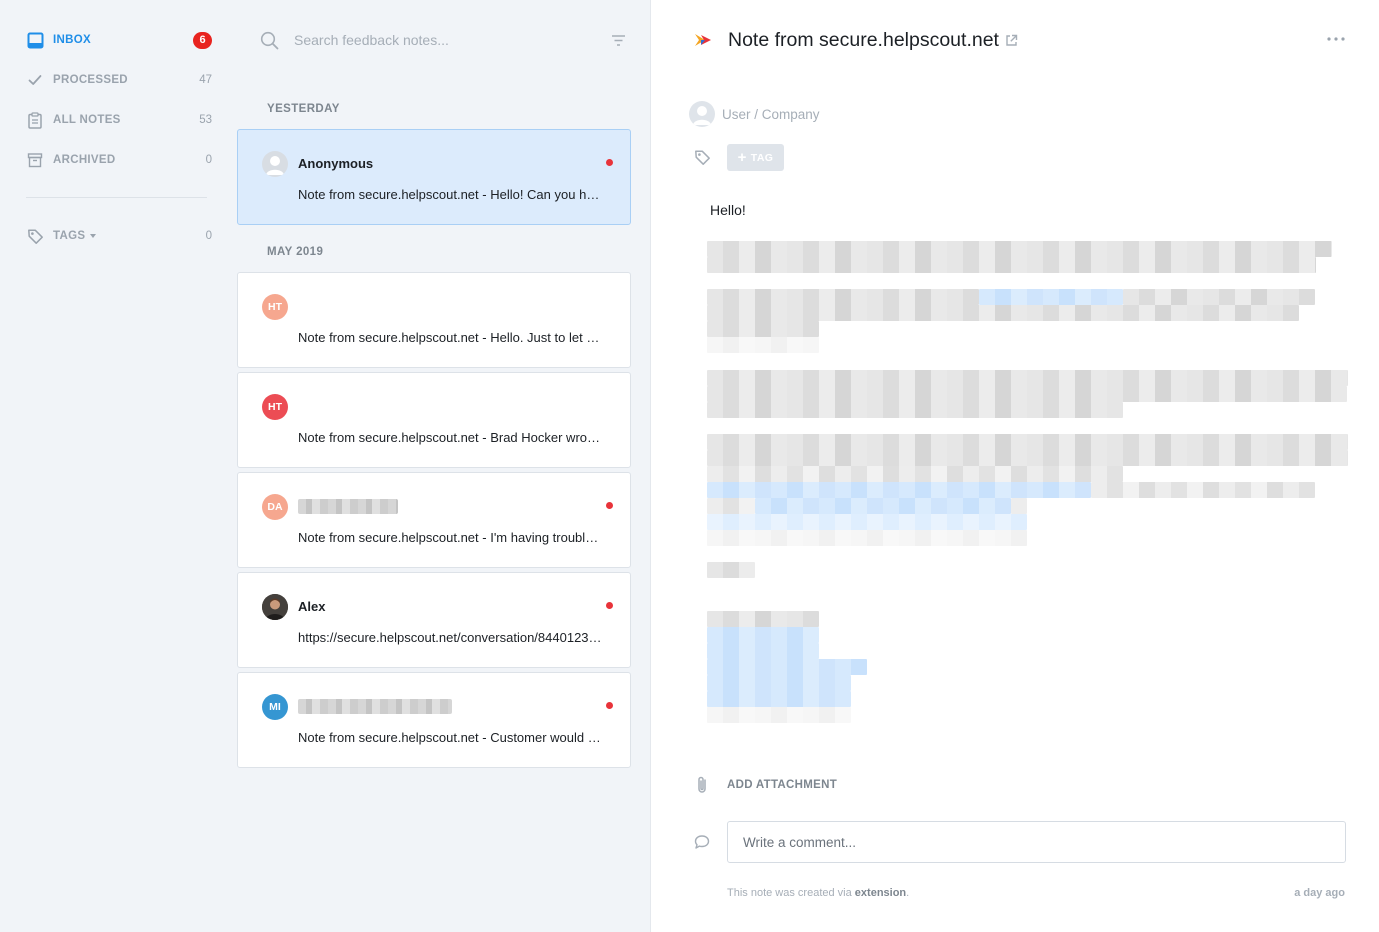 Image resolution: width=1379 pixels, height=932 pixels. Describe the element at coordinates (702, 114) in the screenshot. I see `user-avatar-icon` at that location.